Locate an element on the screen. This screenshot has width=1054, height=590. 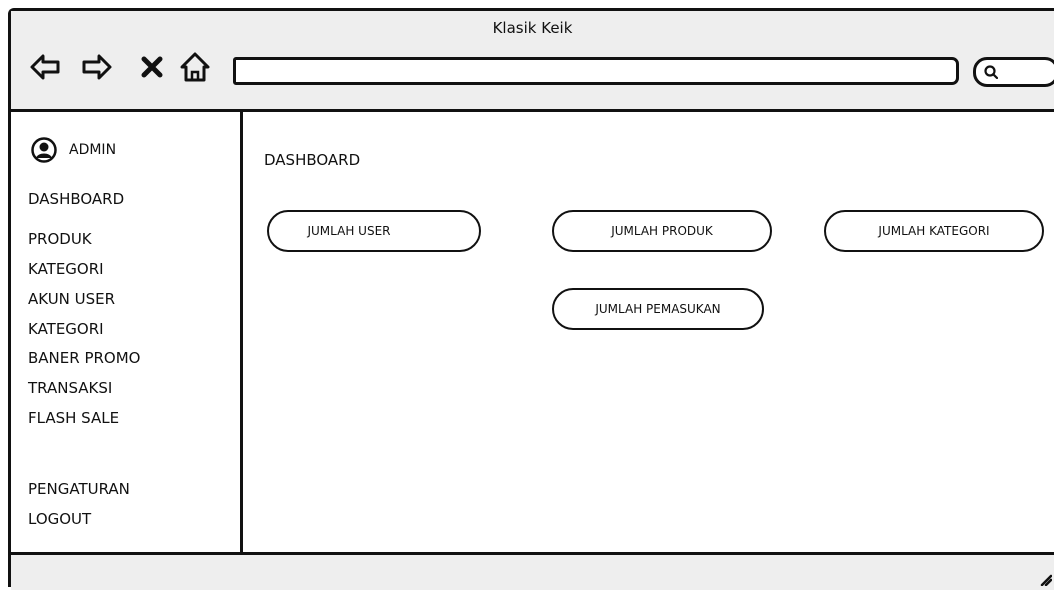
card-label: JUMLAH KATEGORI is located at coordinates (934, 231).